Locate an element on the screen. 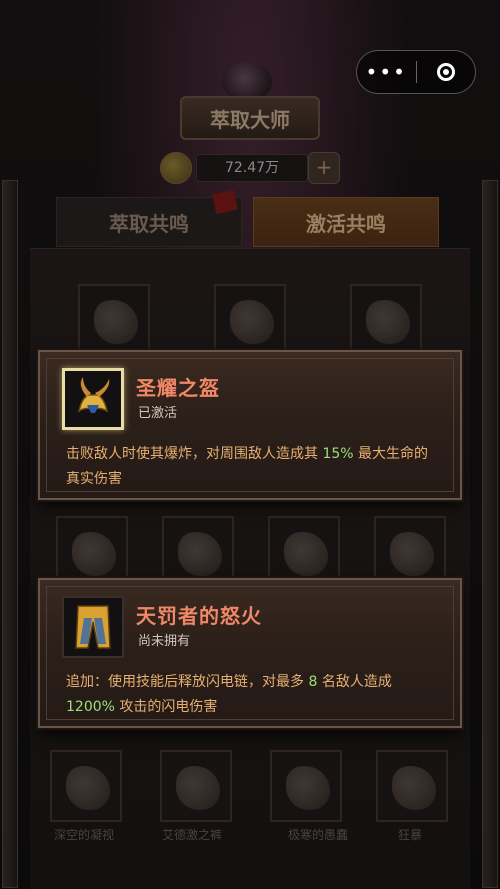 This screenshot has height=889, width=500. desc-text: 击败敌人时使其爆炸，对周围敌人造成其 is located at coordinates (194, 454).